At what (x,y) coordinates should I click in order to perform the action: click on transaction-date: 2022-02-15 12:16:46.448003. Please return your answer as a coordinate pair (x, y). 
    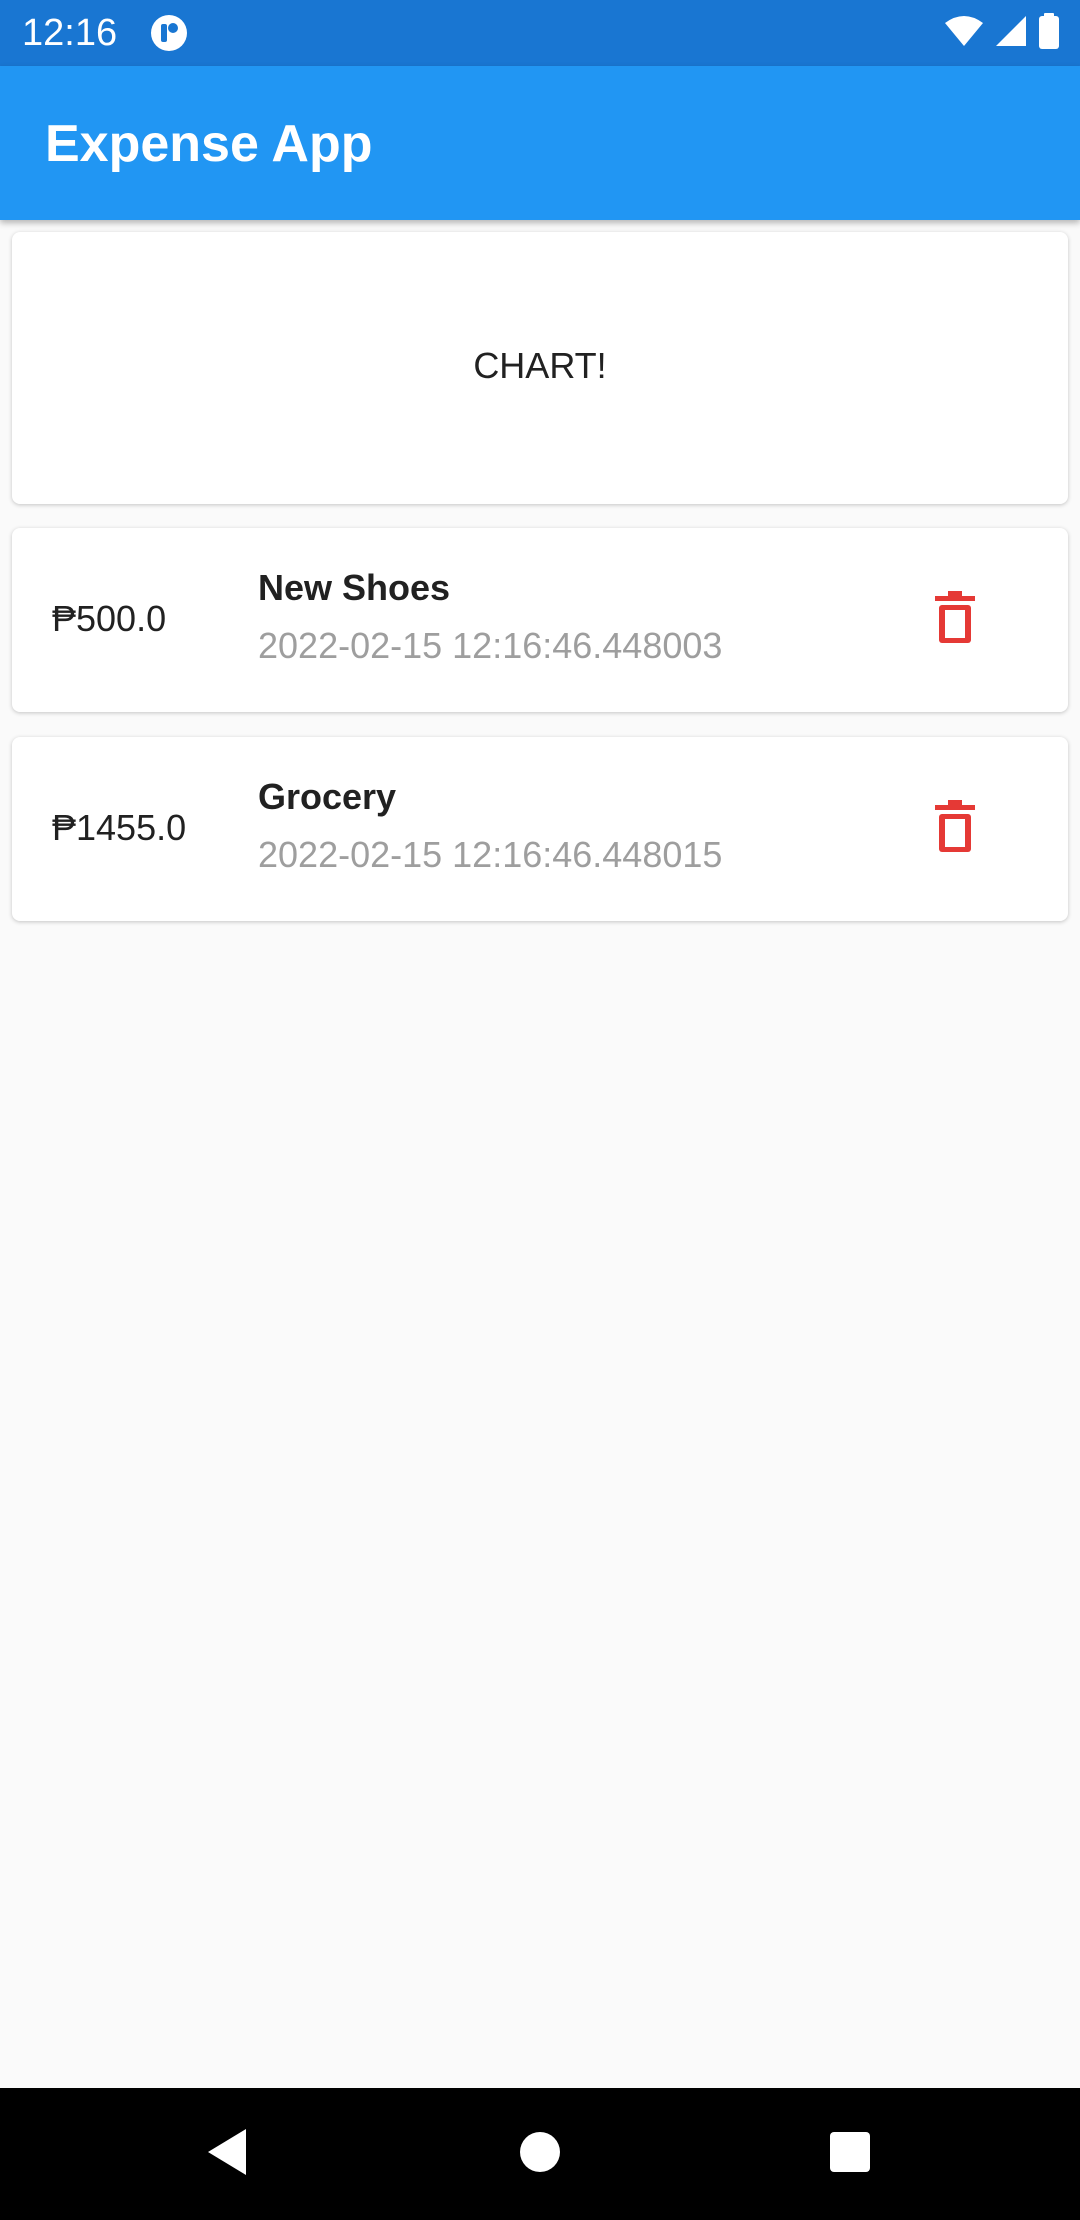
    Looking at the image, I should click on (490, 645).